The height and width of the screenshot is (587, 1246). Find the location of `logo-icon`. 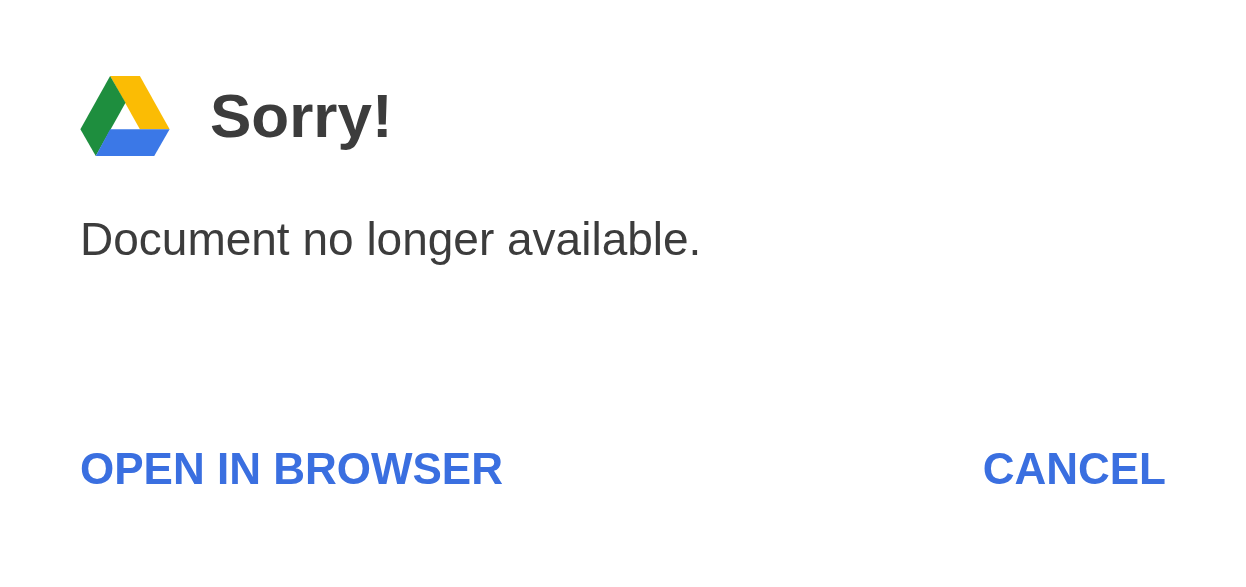

logo-icon is located at coordinates (125, 116).